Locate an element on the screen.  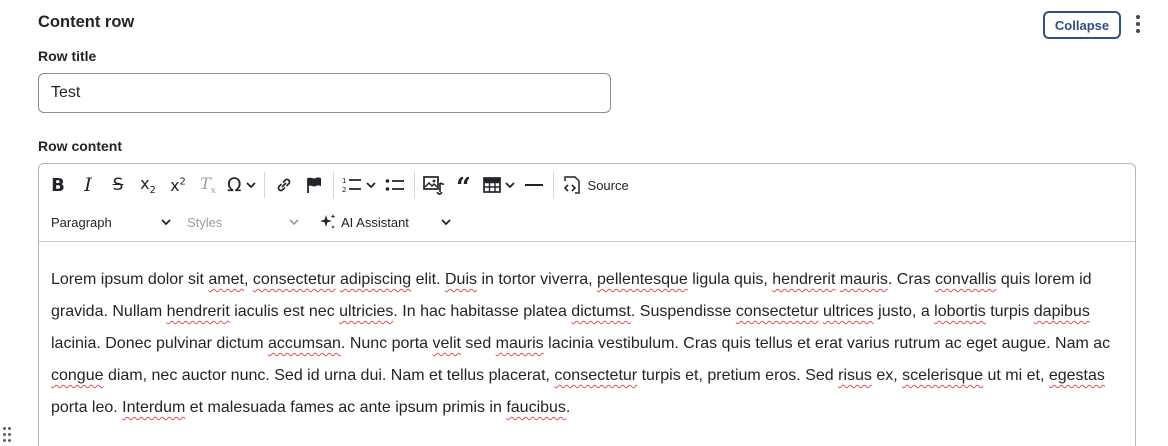
spellcheck-word: accumsan is located at coordinates (304, 343).